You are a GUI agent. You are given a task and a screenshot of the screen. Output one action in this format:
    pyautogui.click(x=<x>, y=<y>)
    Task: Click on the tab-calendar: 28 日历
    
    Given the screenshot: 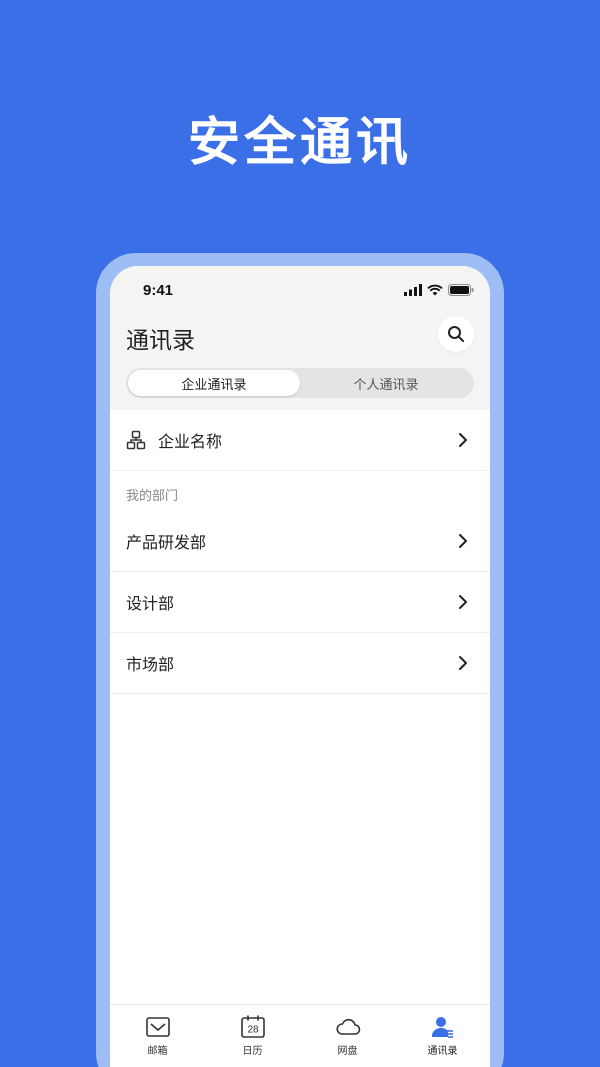 What is the action you would take?
    pyautogui.click(x=252, y=1036)
    